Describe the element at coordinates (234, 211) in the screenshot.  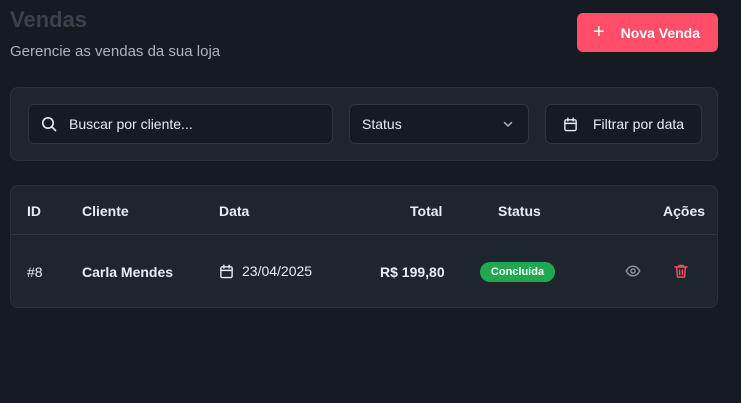
I see `column-date: Data` at that location.